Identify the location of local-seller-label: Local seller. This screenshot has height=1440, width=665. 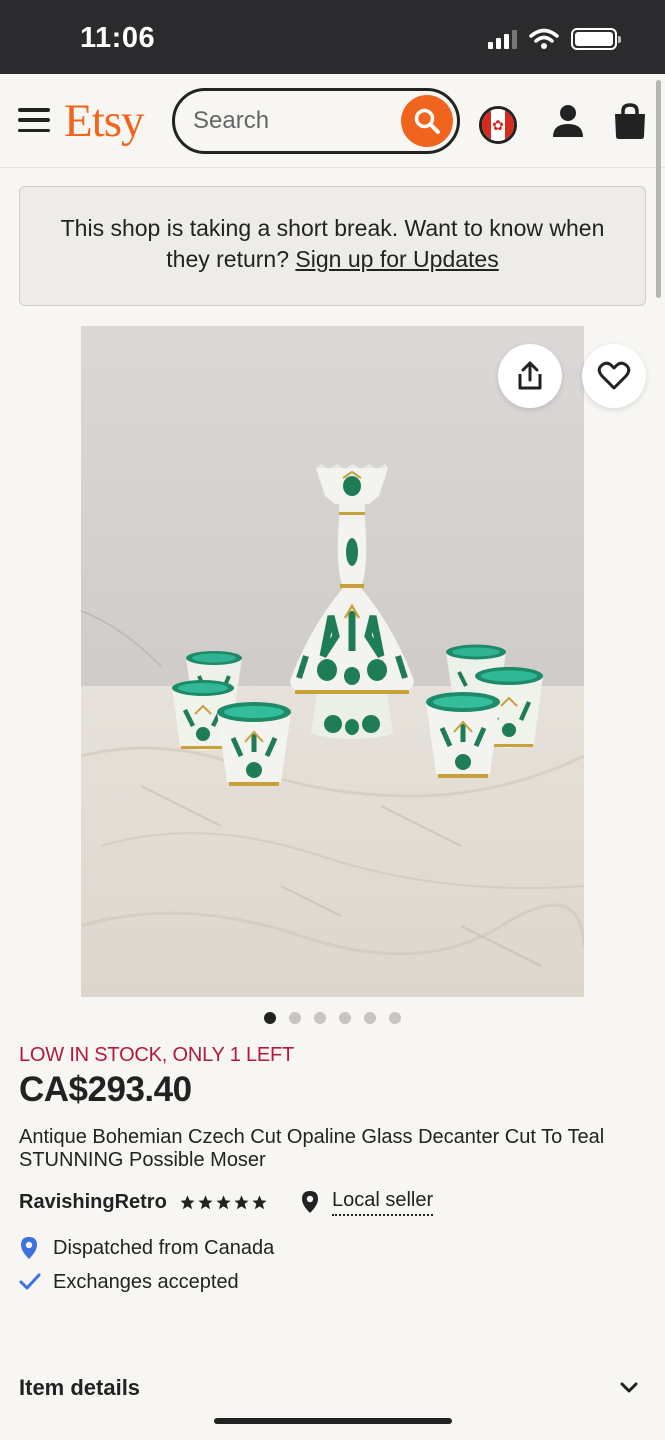
(383, 1202).